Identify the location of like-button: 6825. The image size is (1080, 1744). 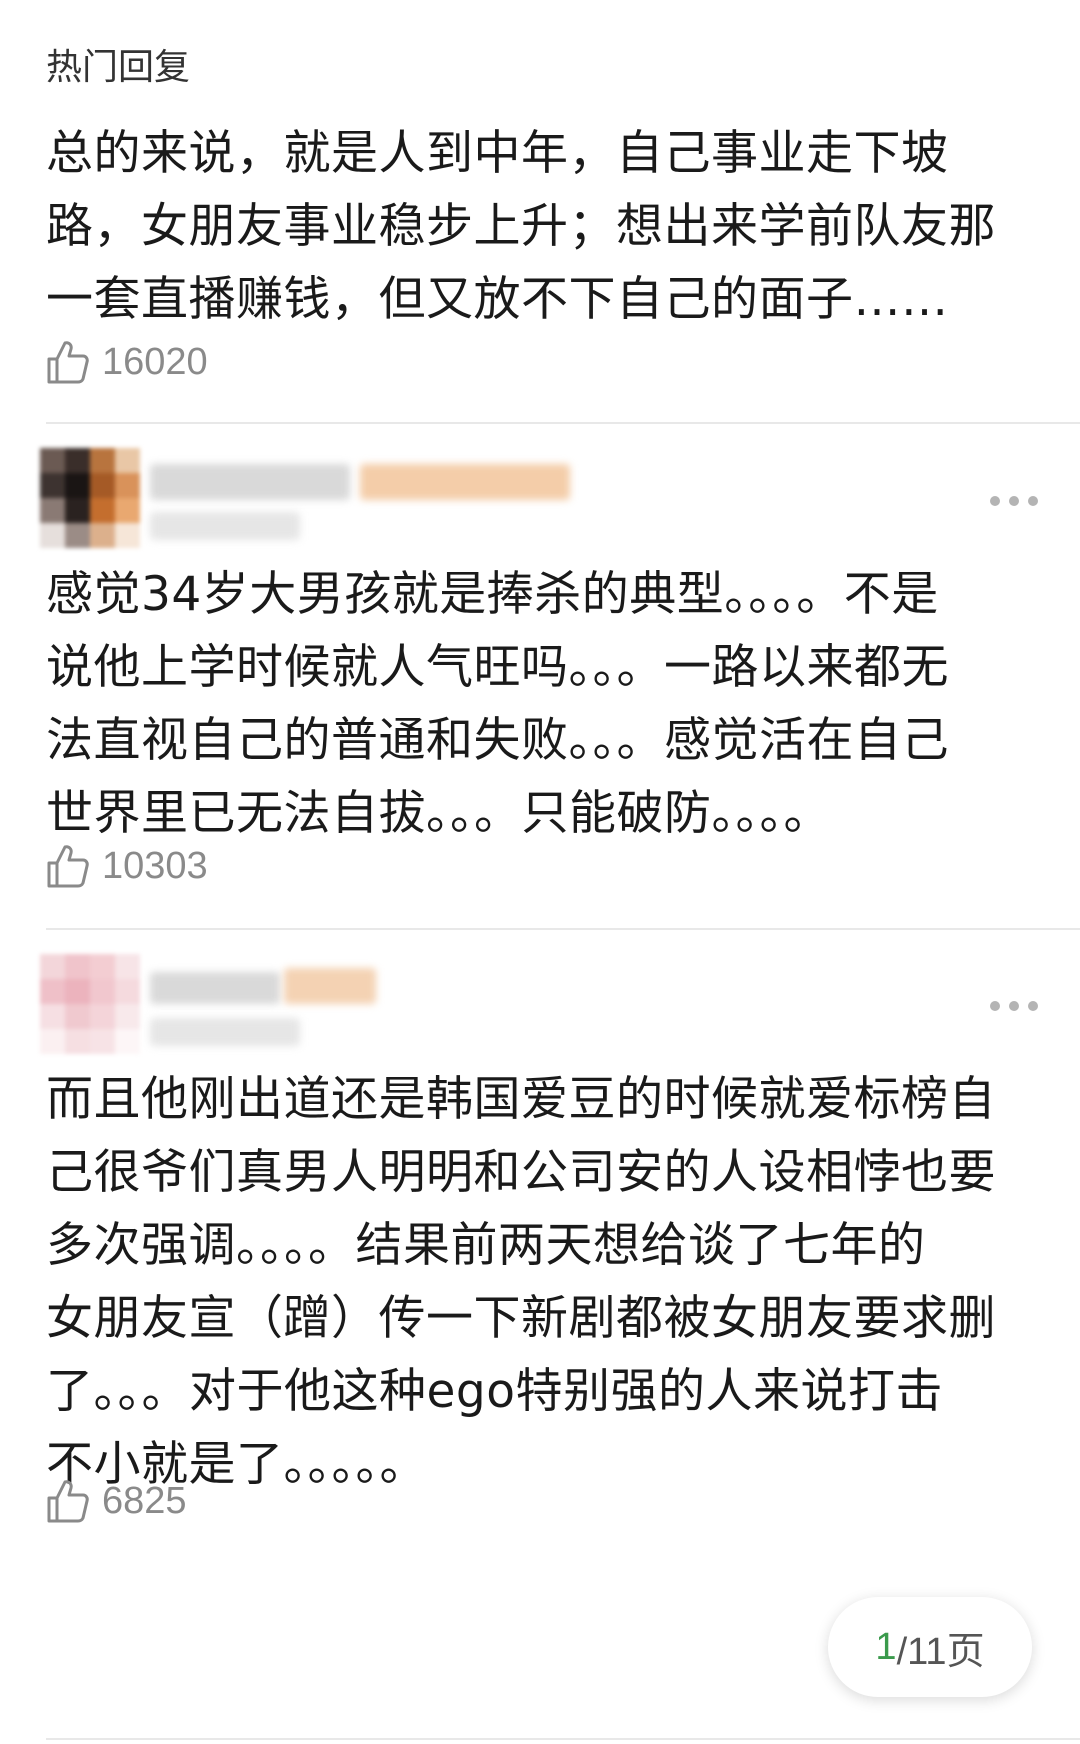
(116, 1501).